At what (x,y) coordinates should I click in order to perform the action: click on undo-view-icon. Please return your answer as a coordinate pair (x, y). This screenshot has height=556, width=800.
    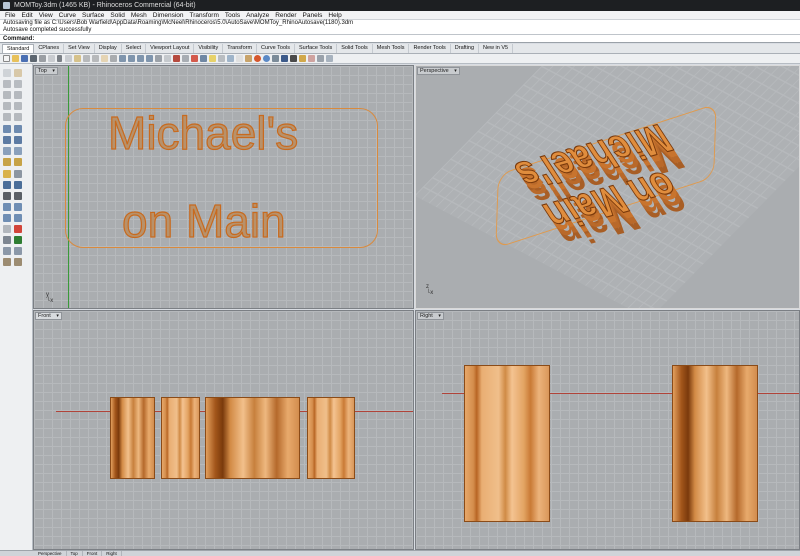
    Looking at the image, I should click on (158, 58).